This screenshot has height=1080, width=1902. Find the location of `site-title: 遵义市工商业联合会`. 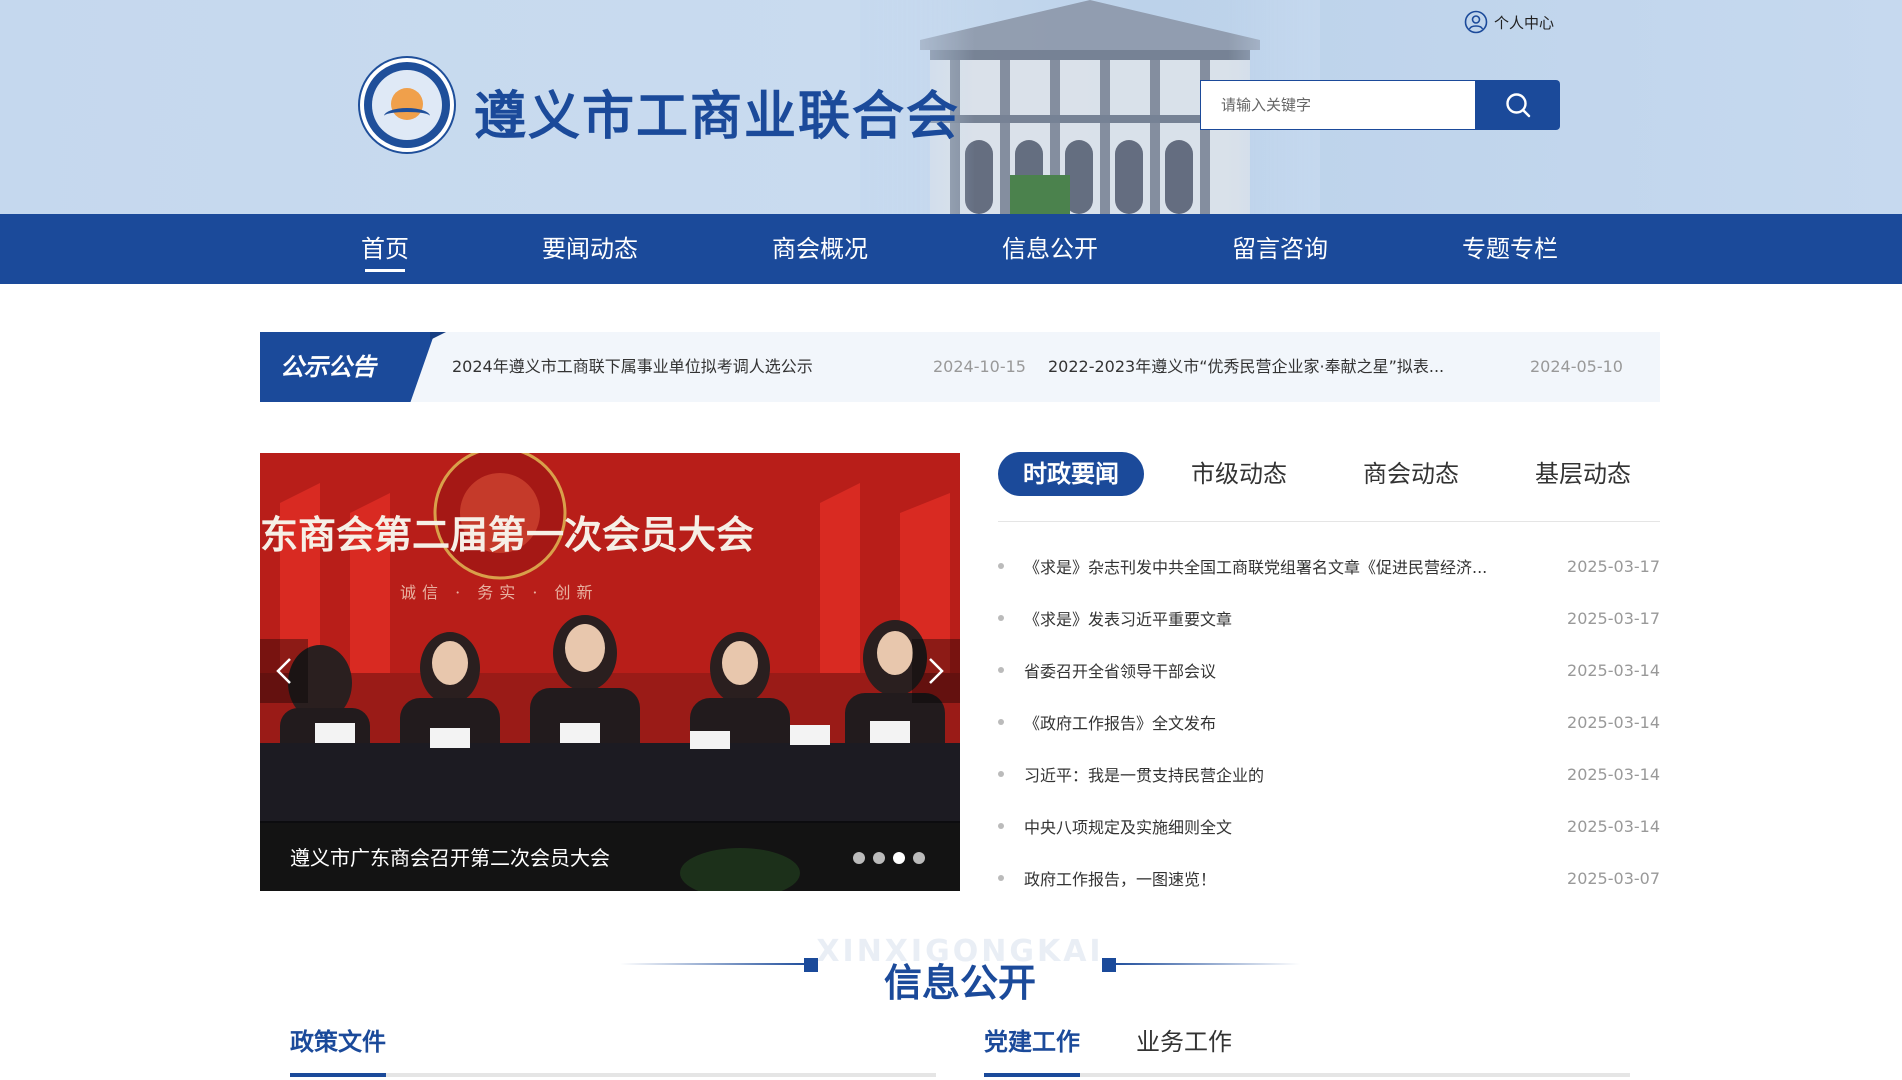

site-title: 遵义市工商业联合会 is located at coordinates (717, 116).